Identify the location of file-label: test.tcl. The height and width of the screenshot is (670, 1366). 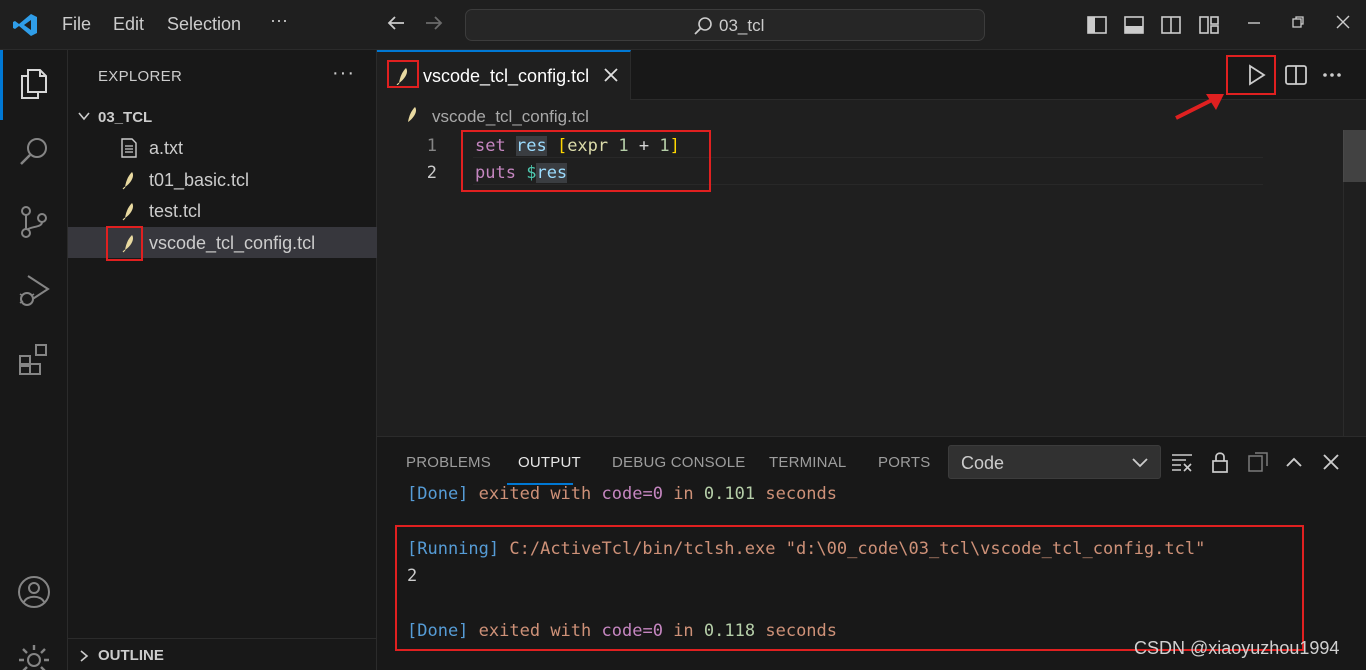
(175, 211).